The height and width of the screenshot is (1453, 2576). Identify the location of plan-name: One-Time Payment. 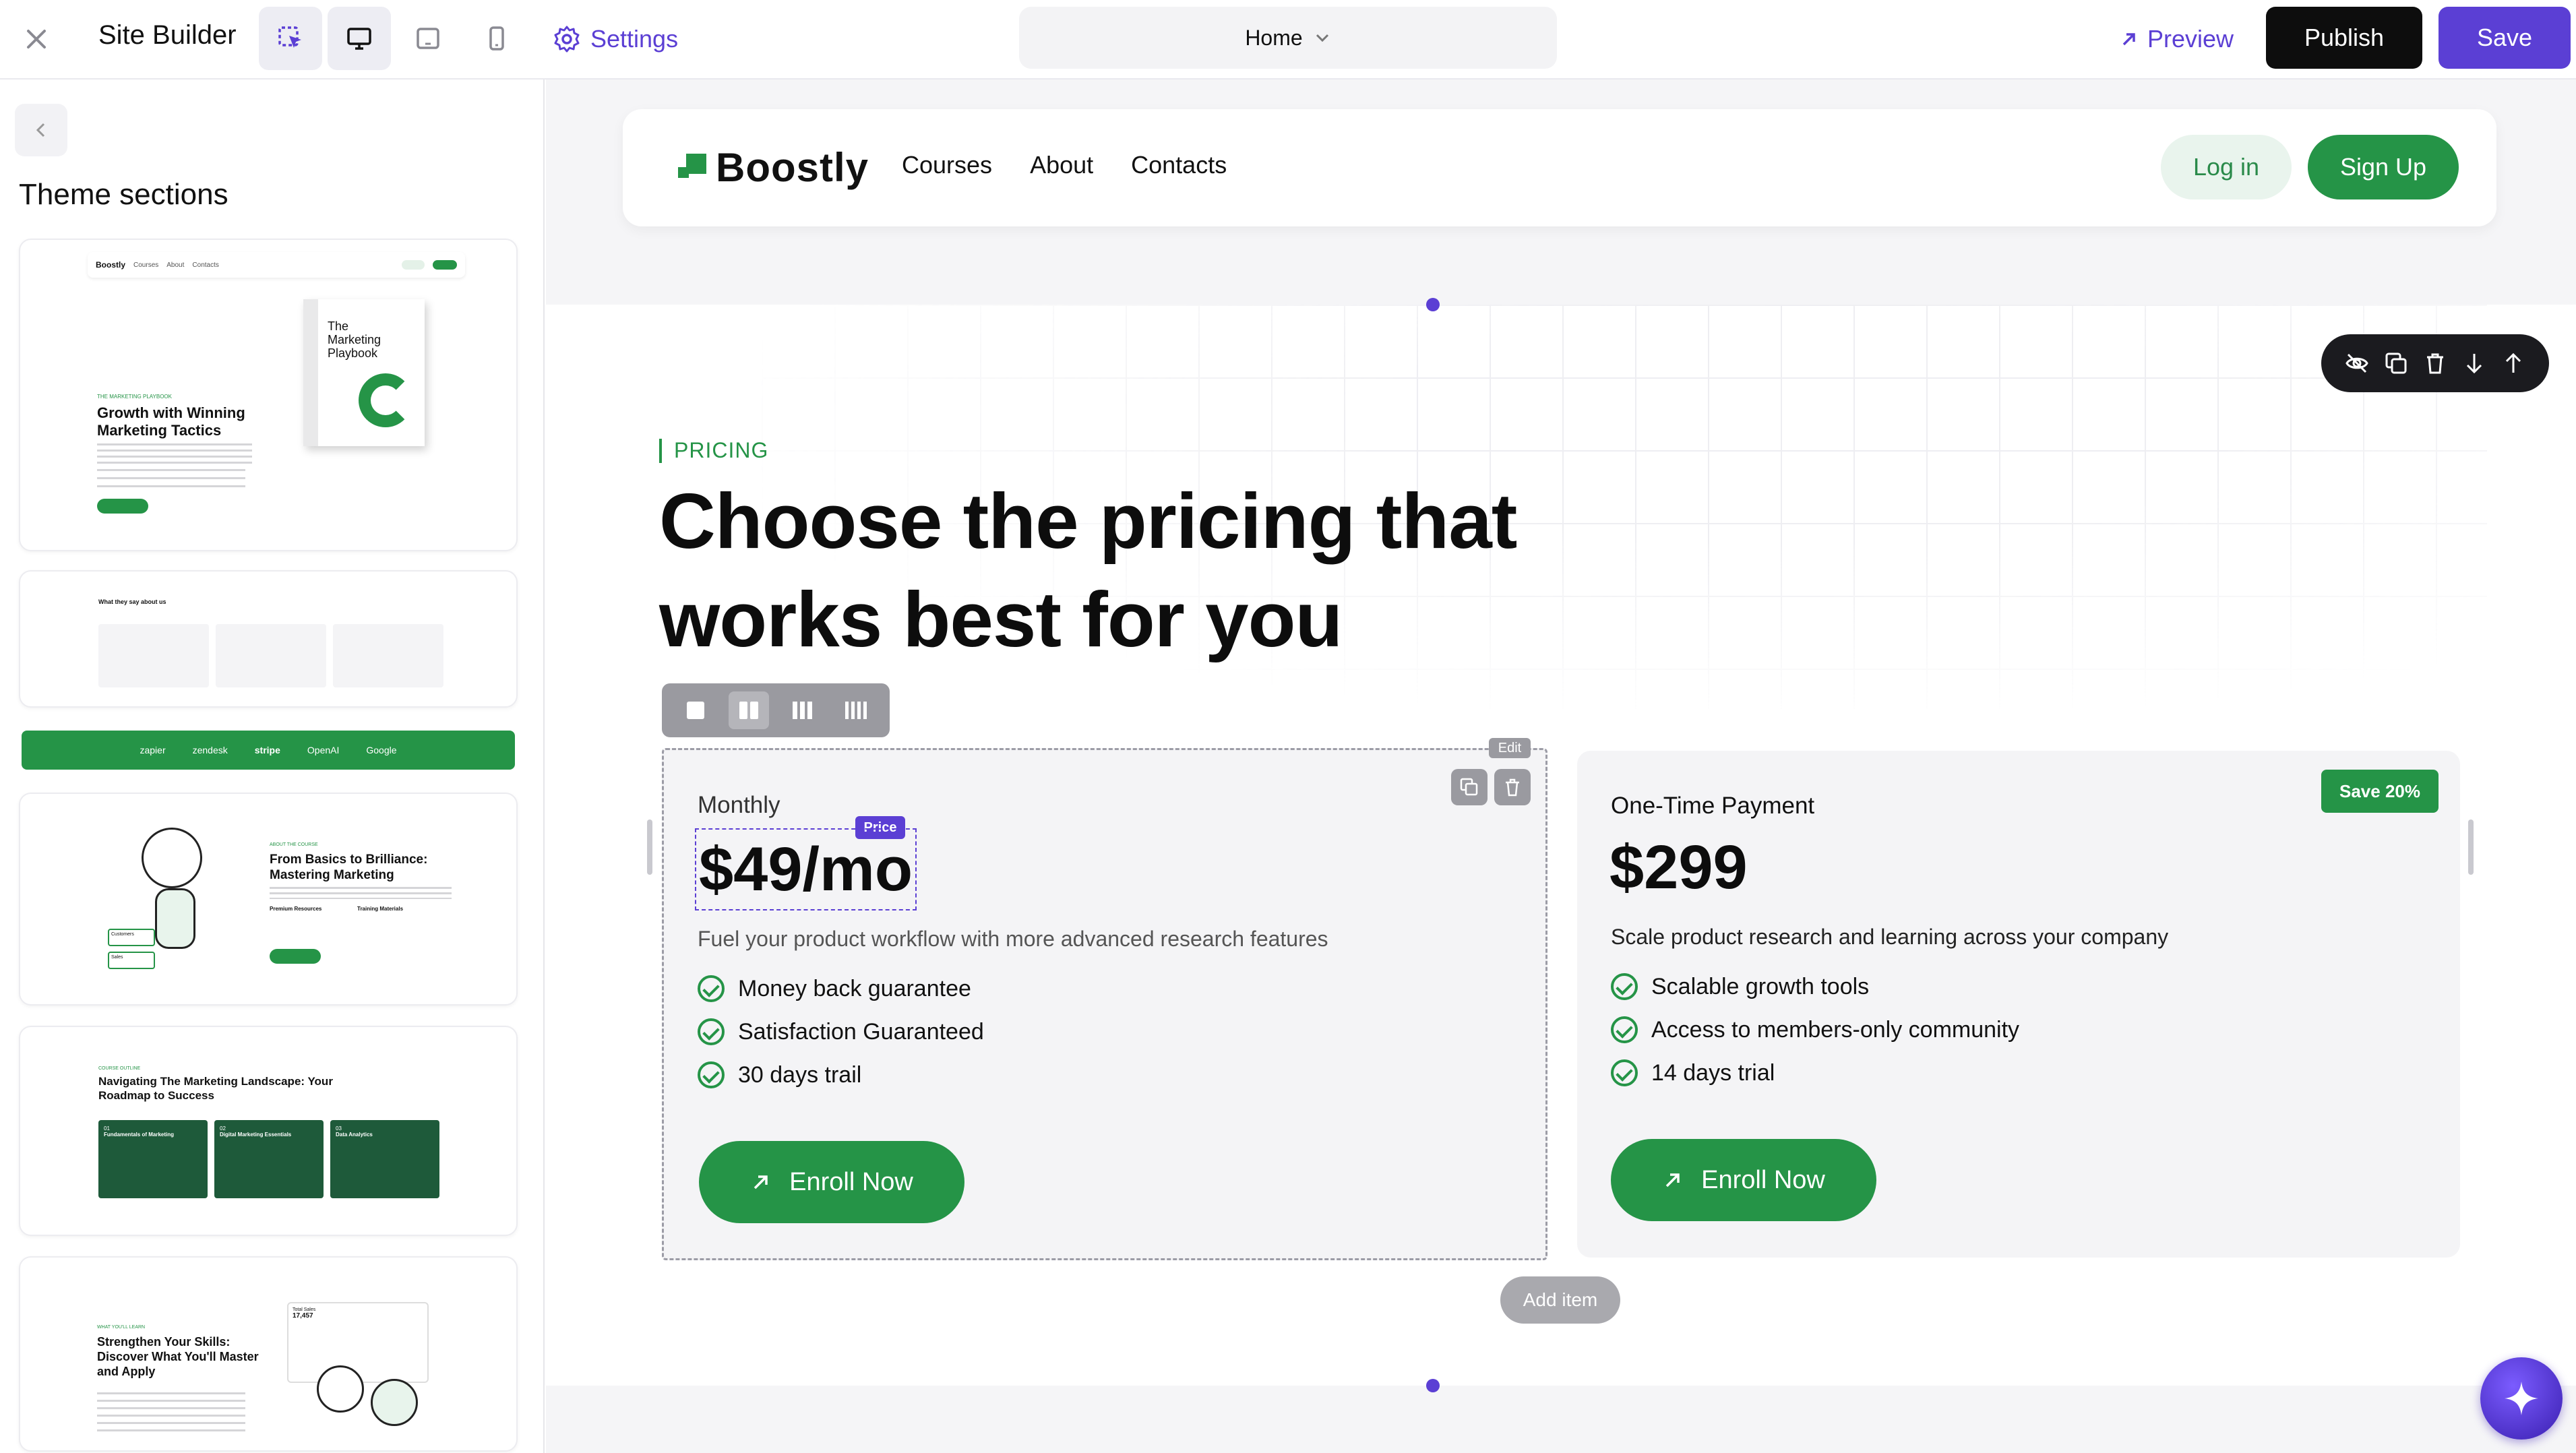
(1712, 806).